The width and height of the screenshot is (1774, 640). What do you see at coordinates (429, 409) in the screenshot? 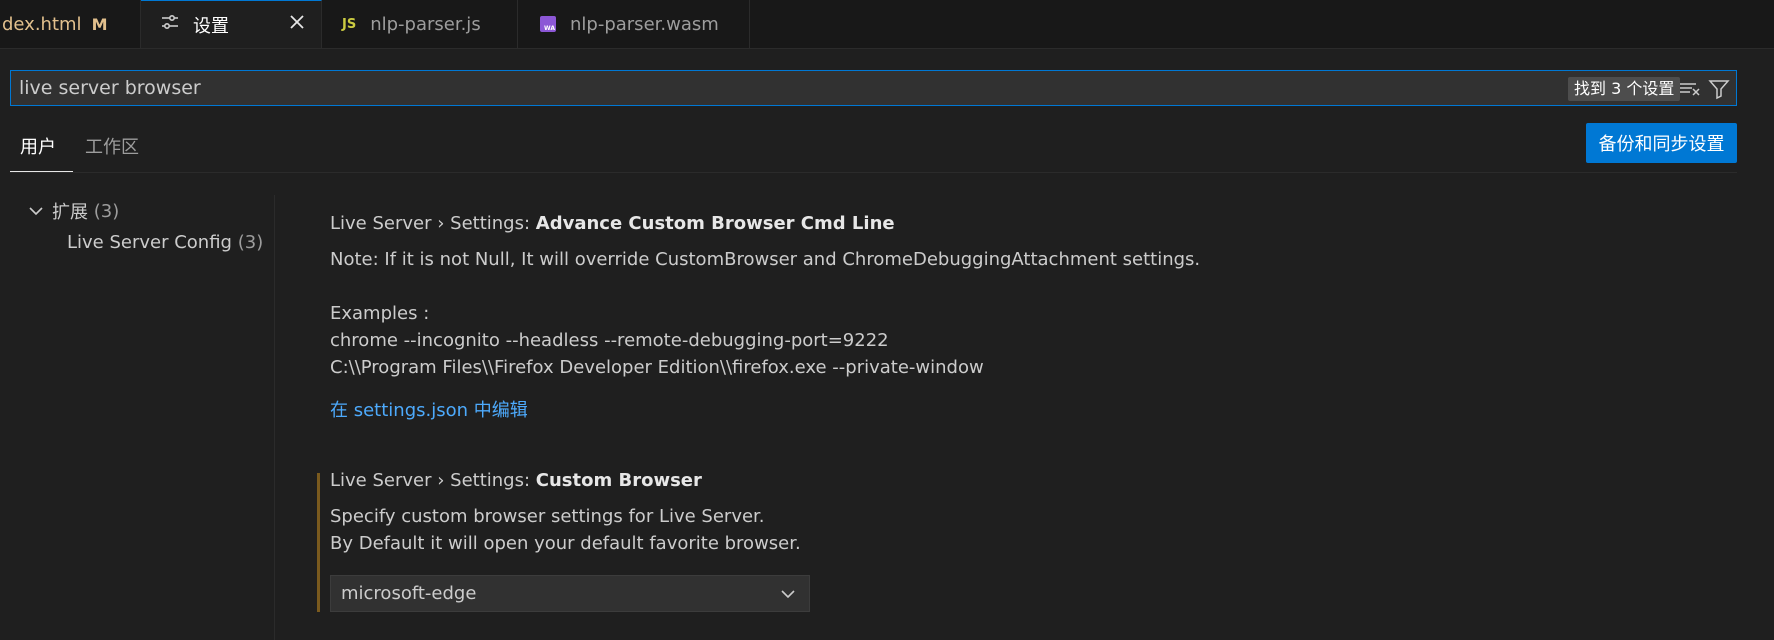
I see `edit-in-settings-json-link: 在 settings.json 中编辑` at bounding box center [429, 409].